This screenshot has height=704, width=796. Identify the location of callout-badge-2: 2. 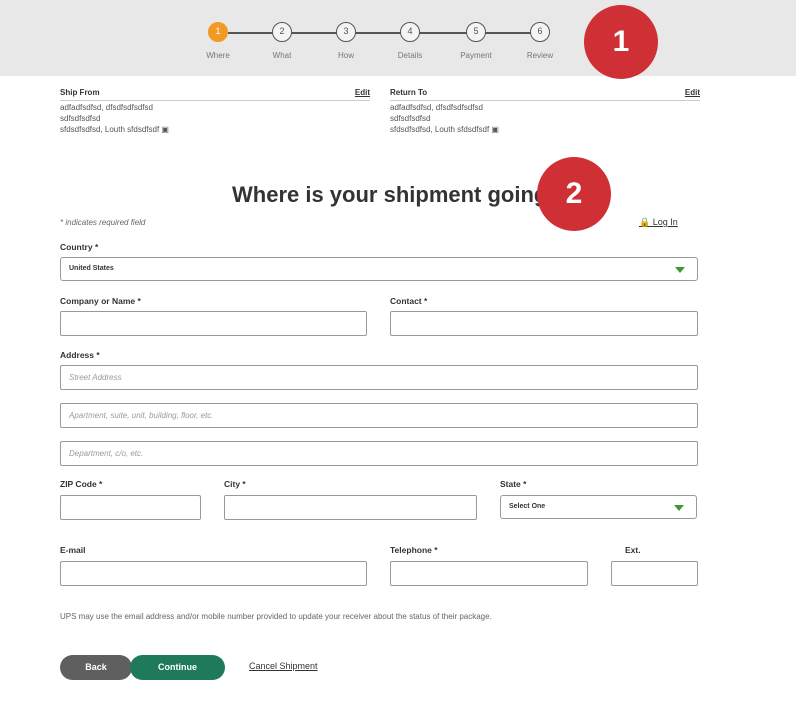
(574, 194).